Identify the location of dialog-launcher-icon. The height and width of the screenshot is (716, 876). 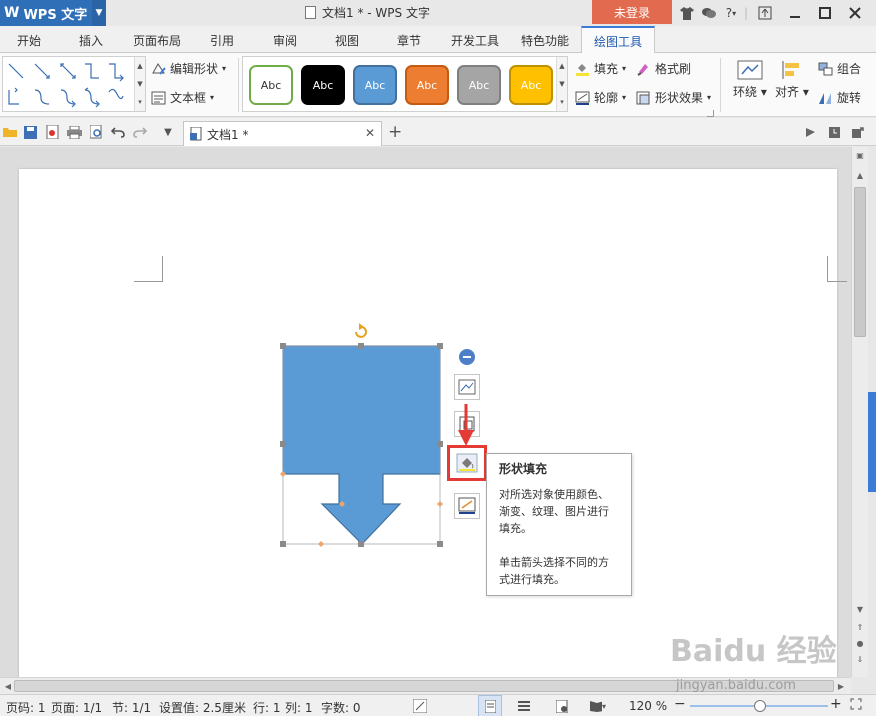
(710, 113).